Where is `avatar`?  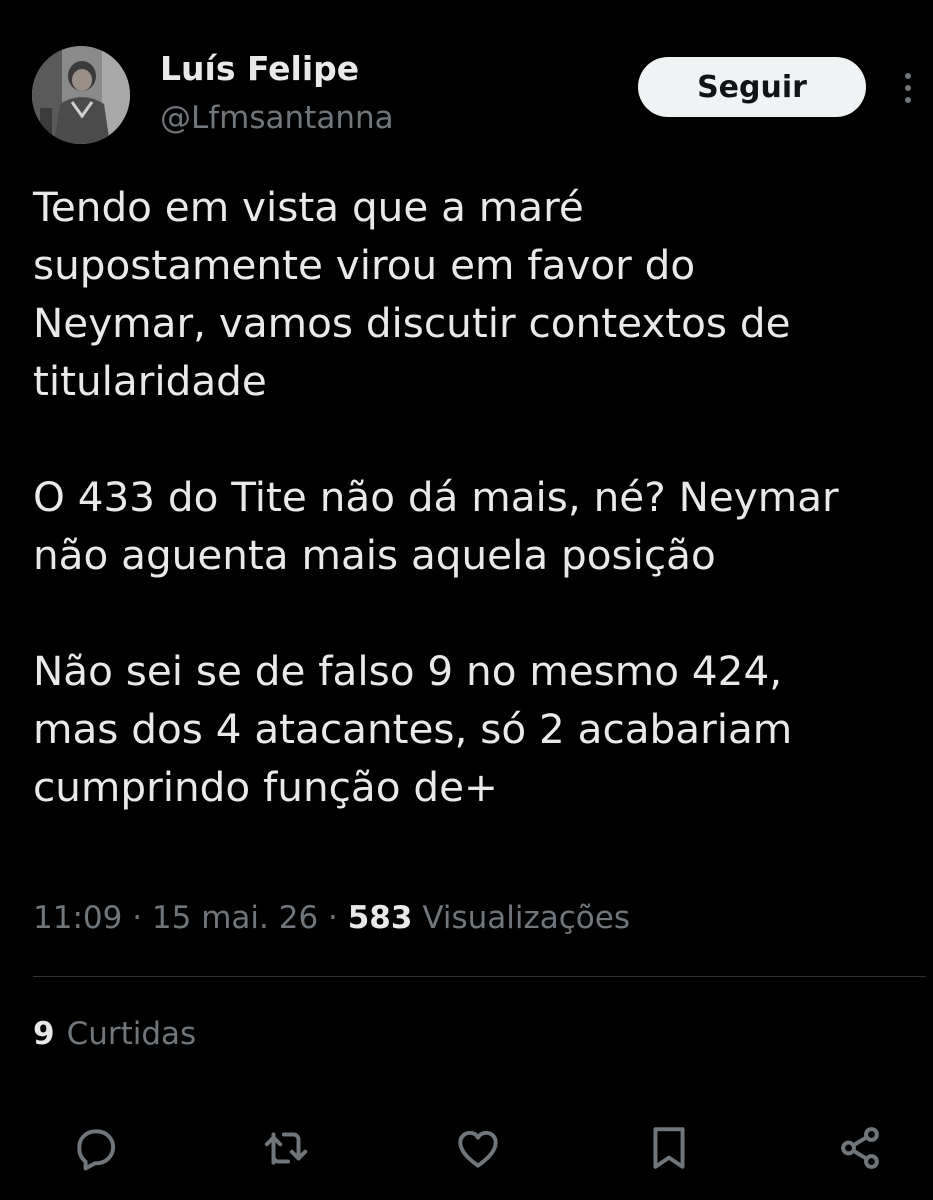 avatar is located at coordinates (81, 95).